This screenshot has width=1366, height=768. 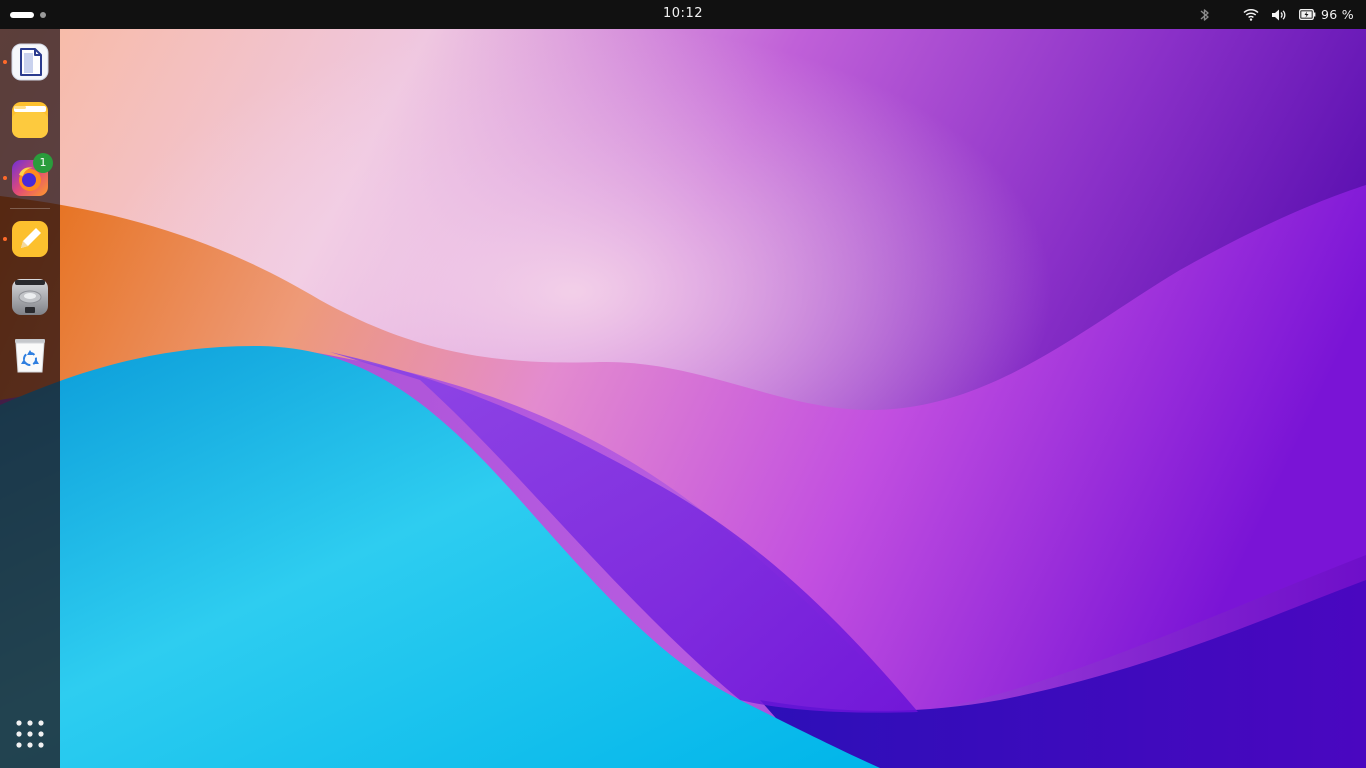 I want to click on dock: 1, so click(x=30, y=398).